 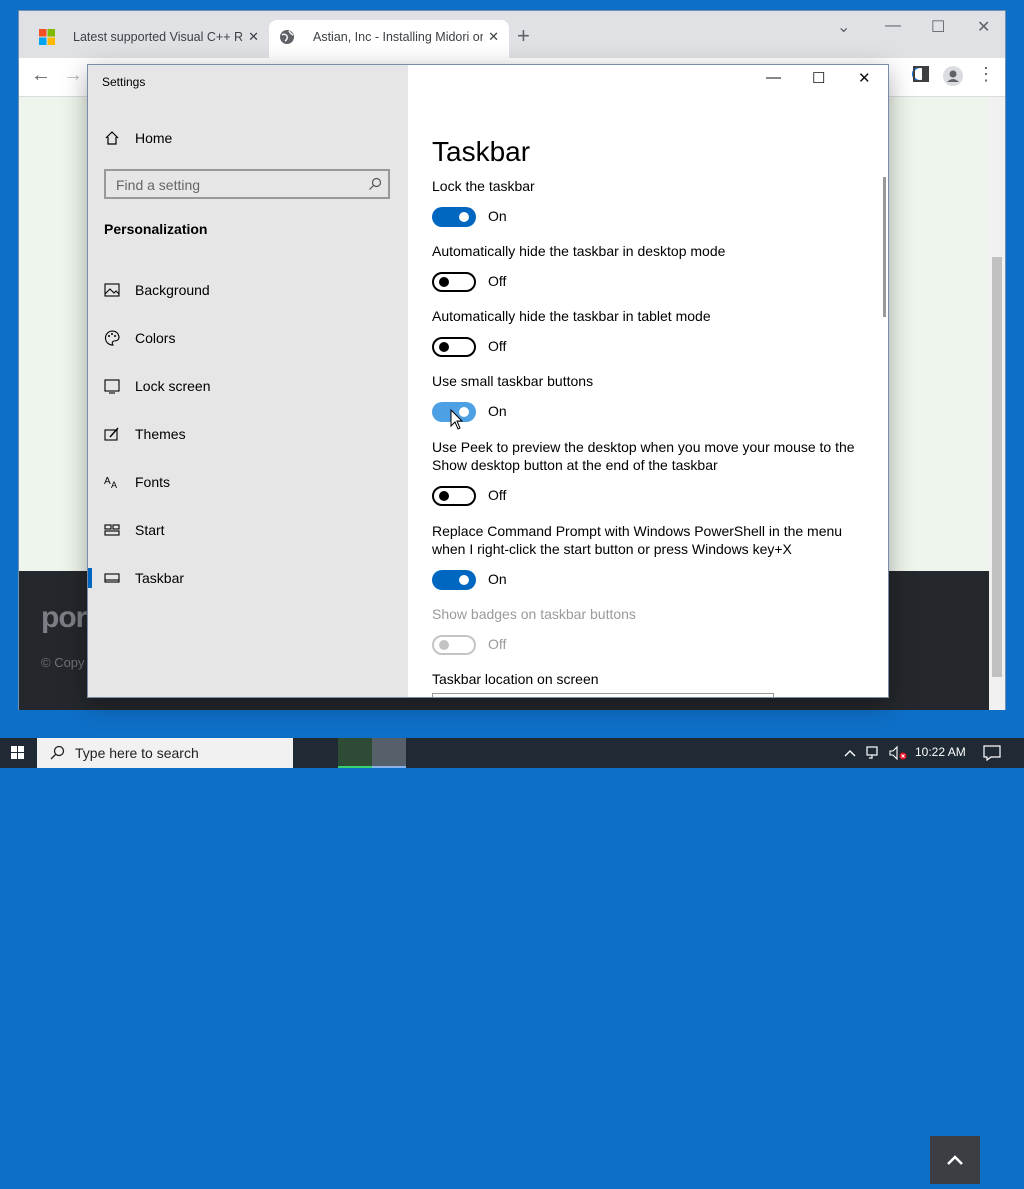 I want to click on sidebar-item-label: Taskbar, so click(x=160, y=578).